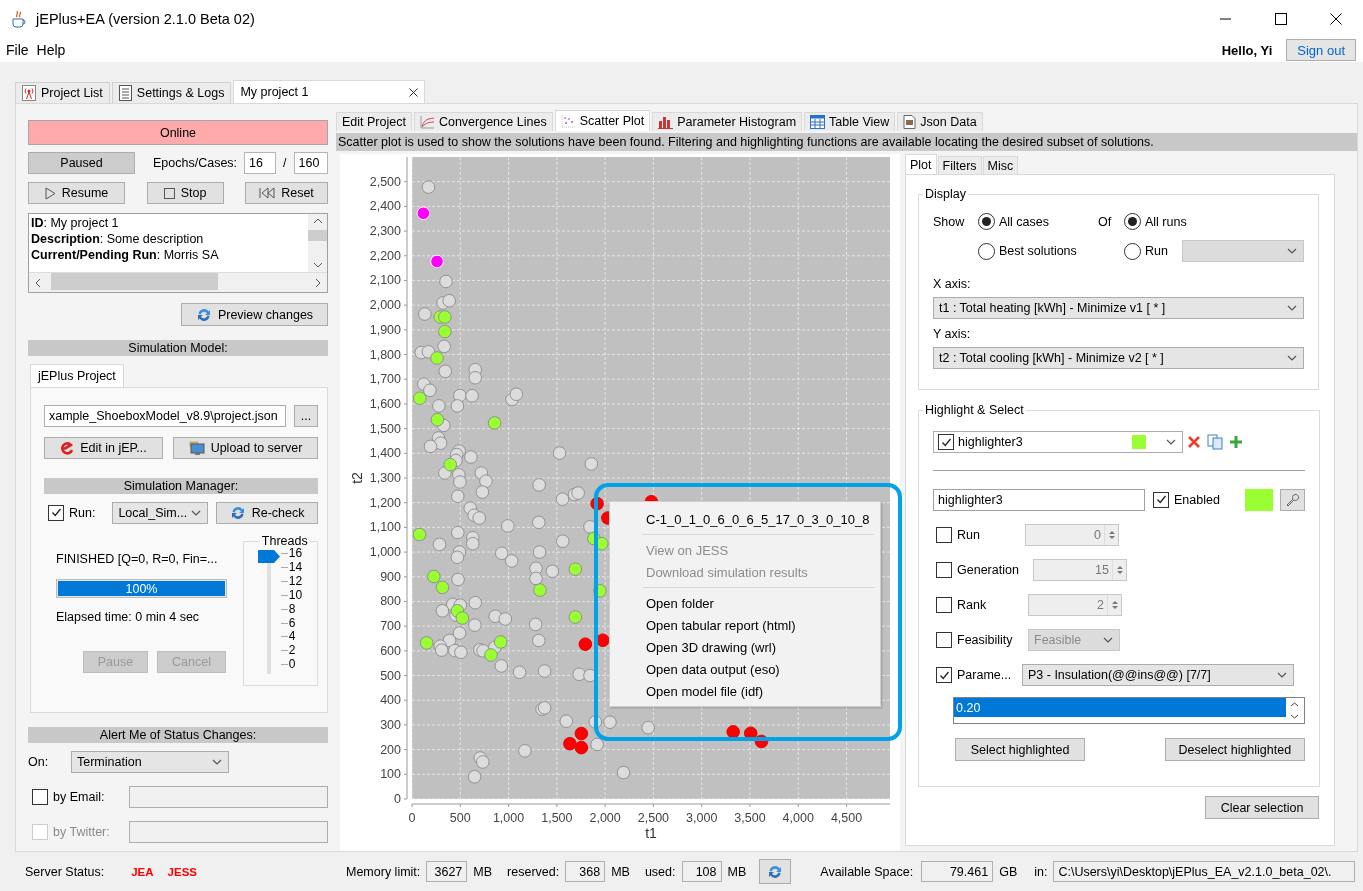 Image resolution: width=1363 pixels, height=891 pixels. What do you see at coordinates (185, 193) in the screenshot?
I see `toolbar-button: Stop` at bounding box center [185, 193].